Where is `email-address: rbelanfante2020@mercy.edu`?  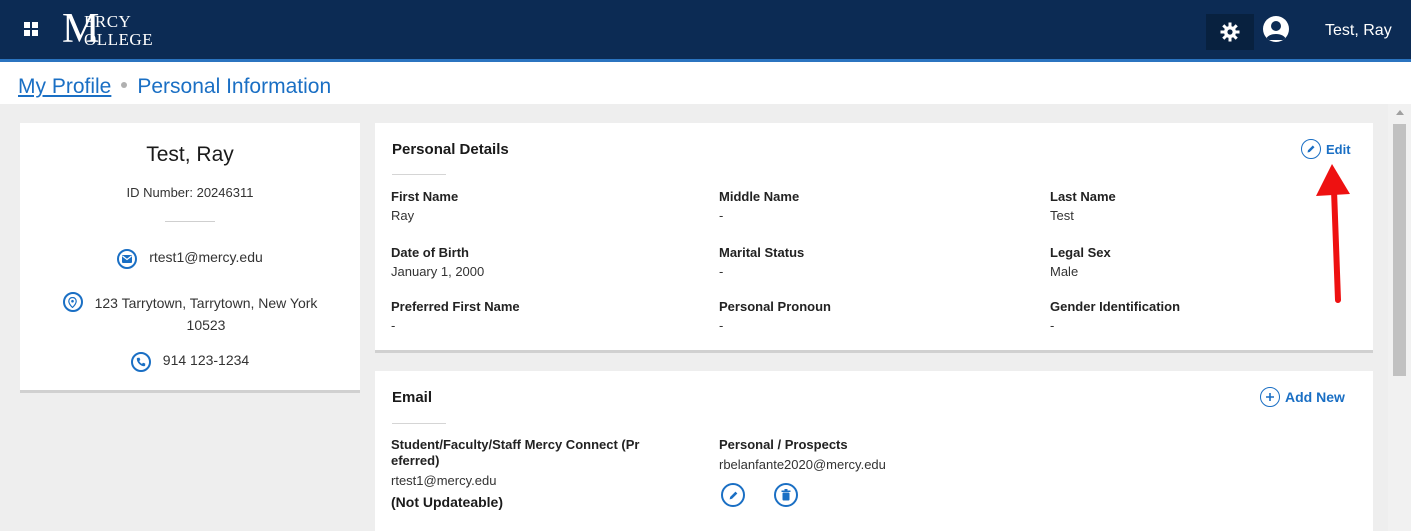 email-address: rbelanfante2020@mercy.edu is located at coordinates (802, 464).